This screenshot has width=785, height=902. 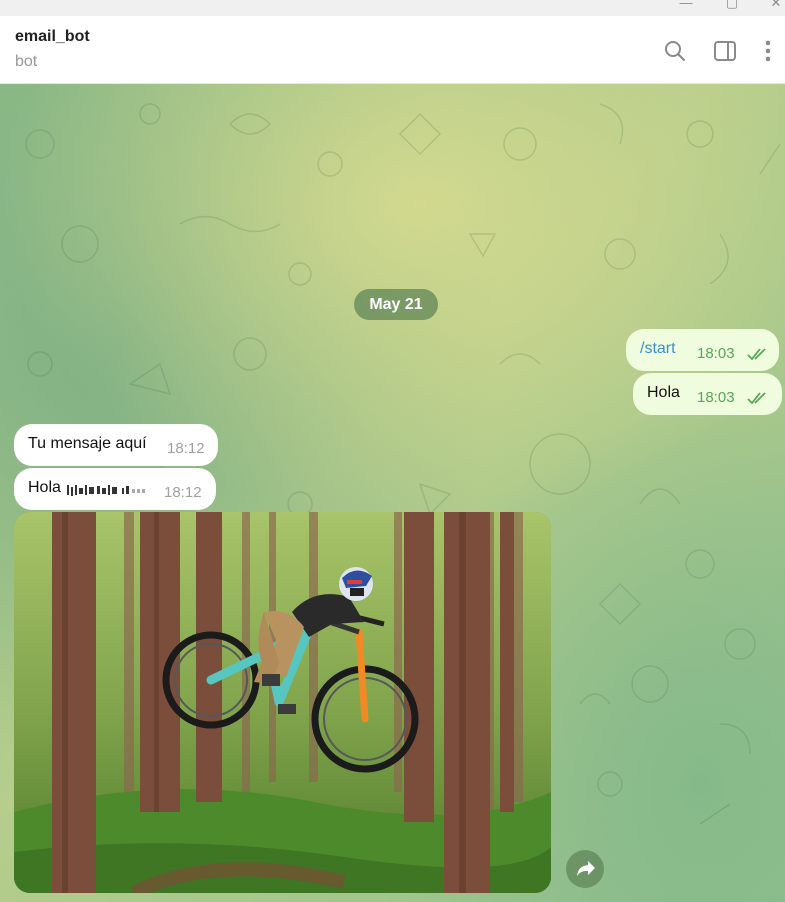 What do you see at coordinates (87, 443) in the screenshot?
I see `message-text: Tu mensaje aquí` at bounding box center [87, 443].